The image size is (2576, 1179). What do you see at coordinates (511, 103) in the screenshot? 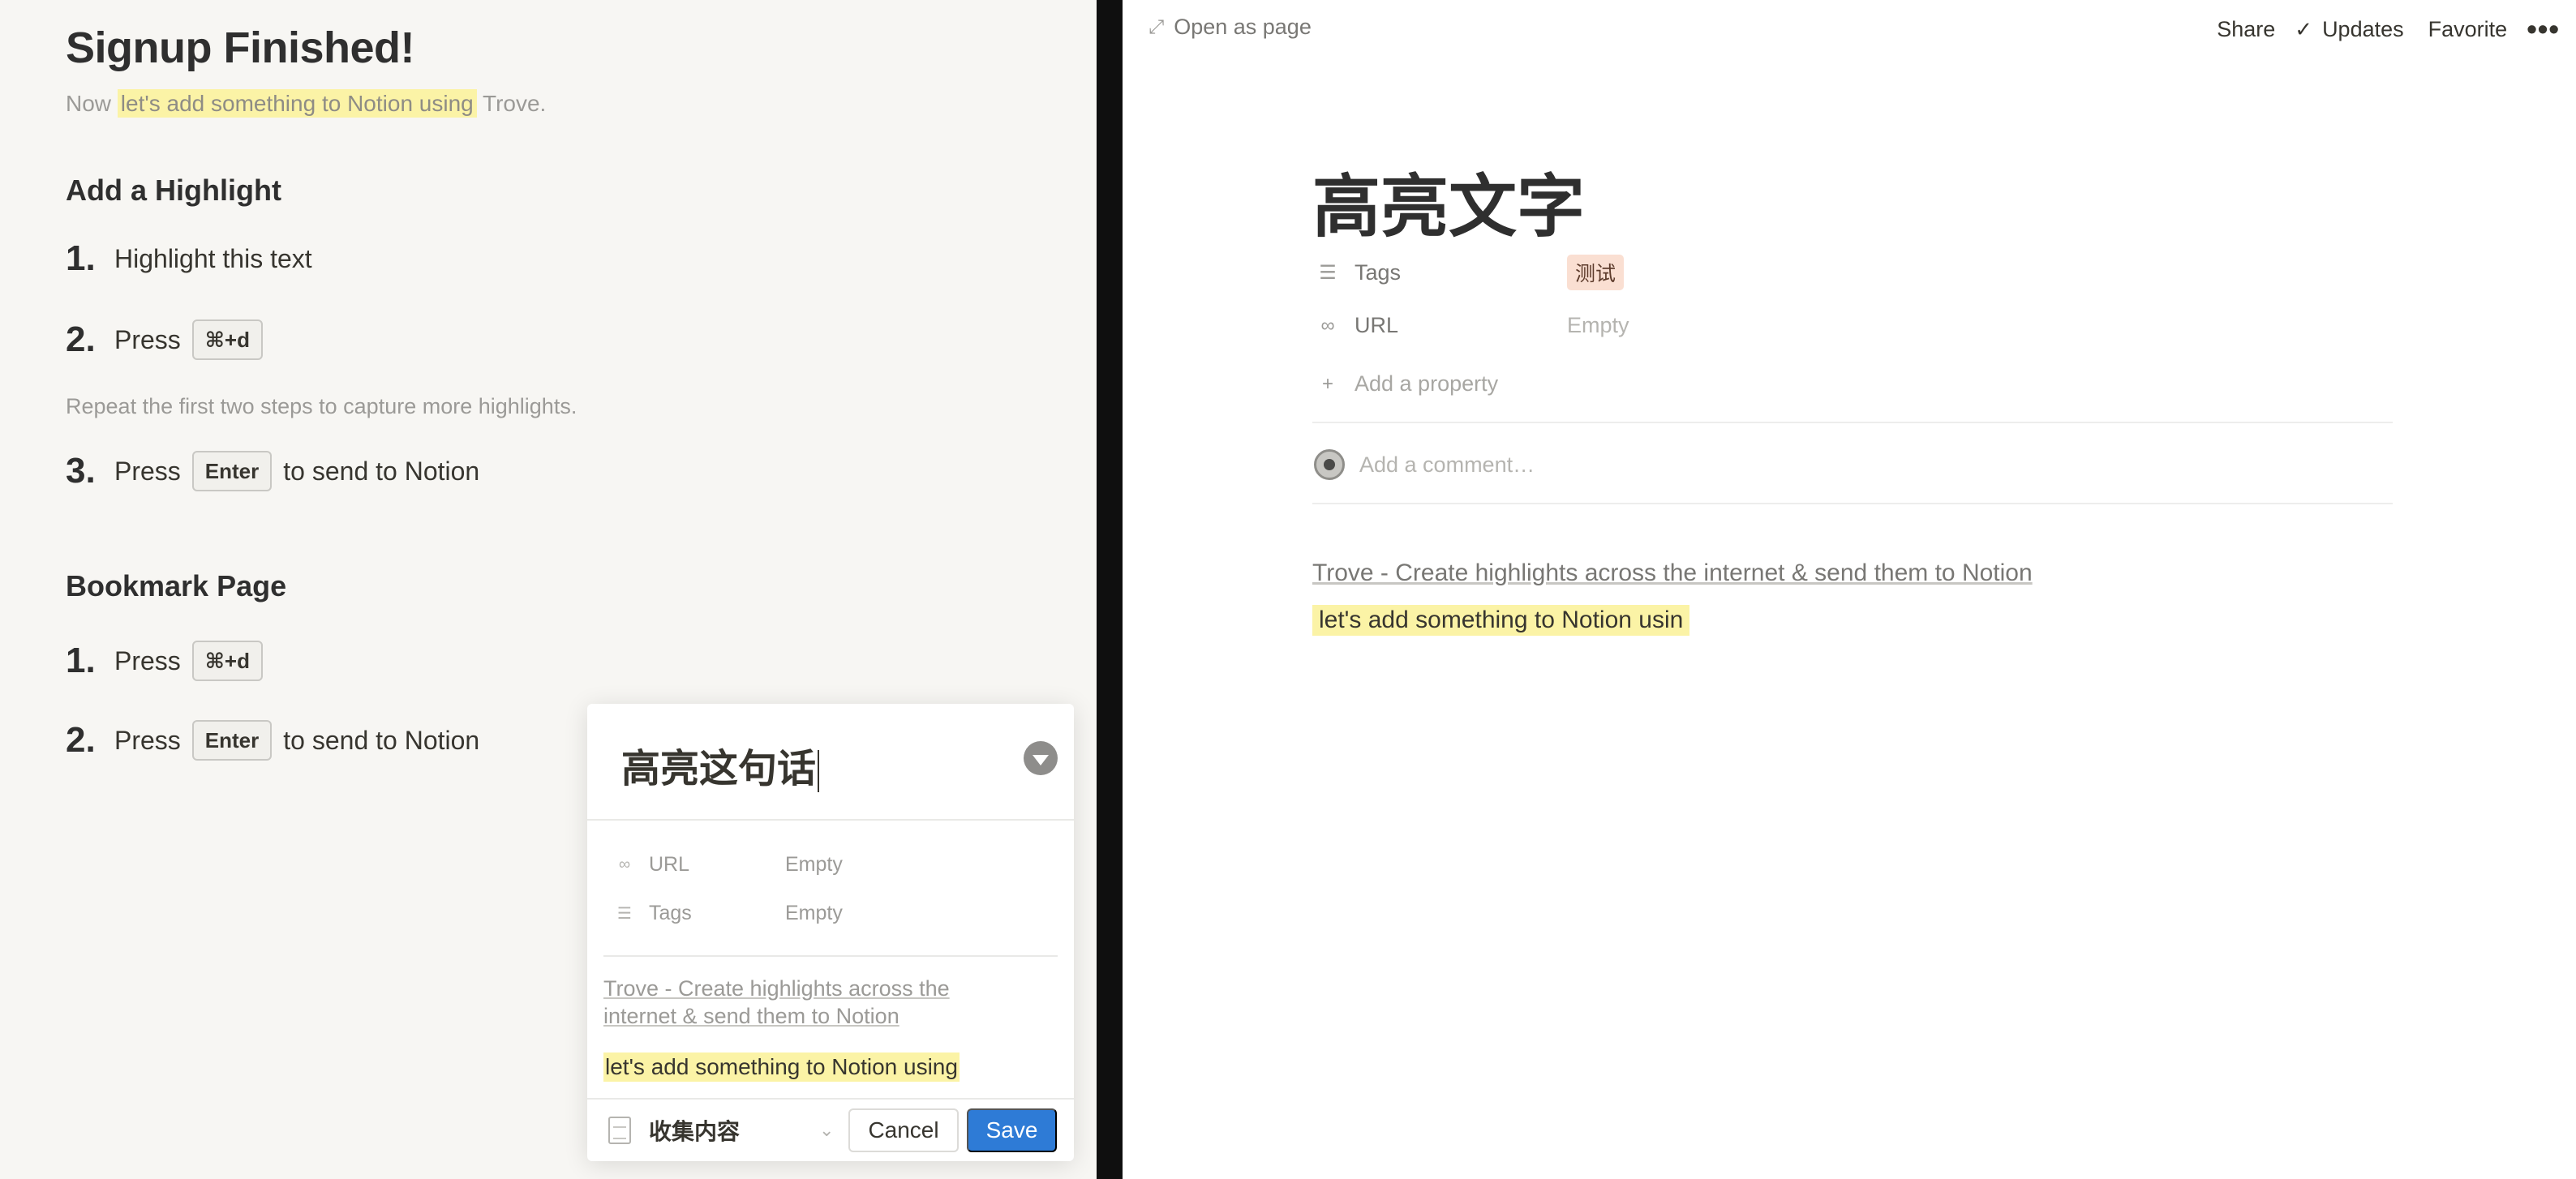
I see `intro-after: Trove.` at bounding box center [511, 103].